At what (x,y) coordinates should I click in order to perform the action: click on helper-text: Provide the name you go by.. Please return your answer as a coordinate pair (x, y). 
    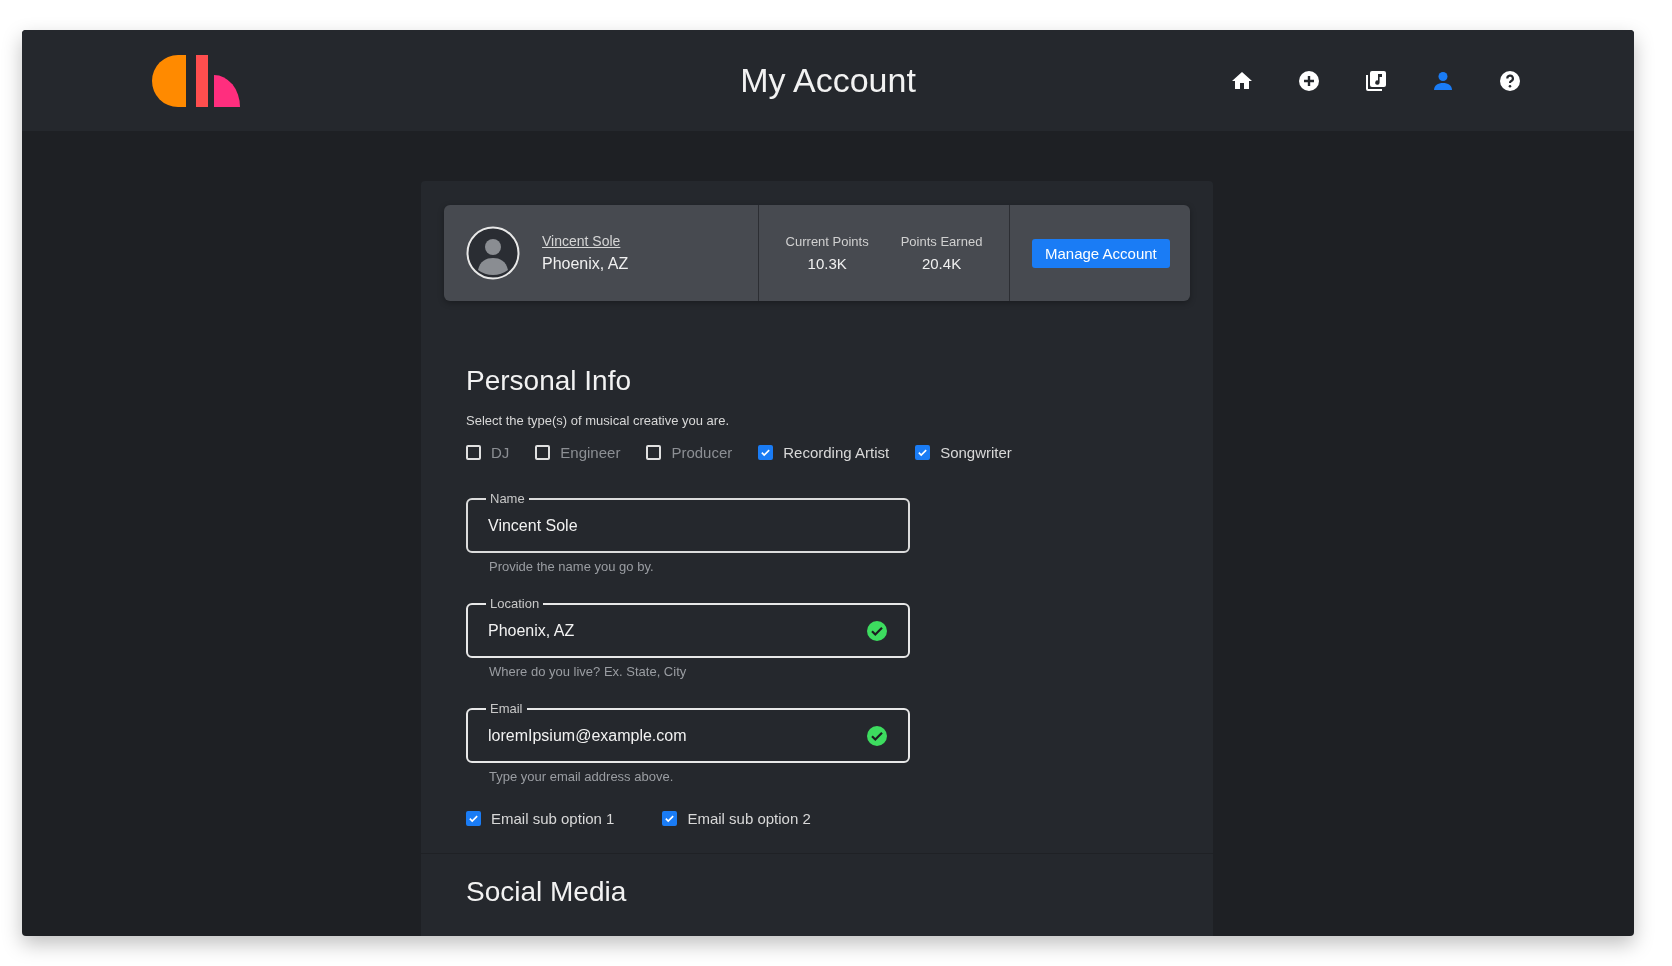
    Looking at the image, I should click on (572, 566).